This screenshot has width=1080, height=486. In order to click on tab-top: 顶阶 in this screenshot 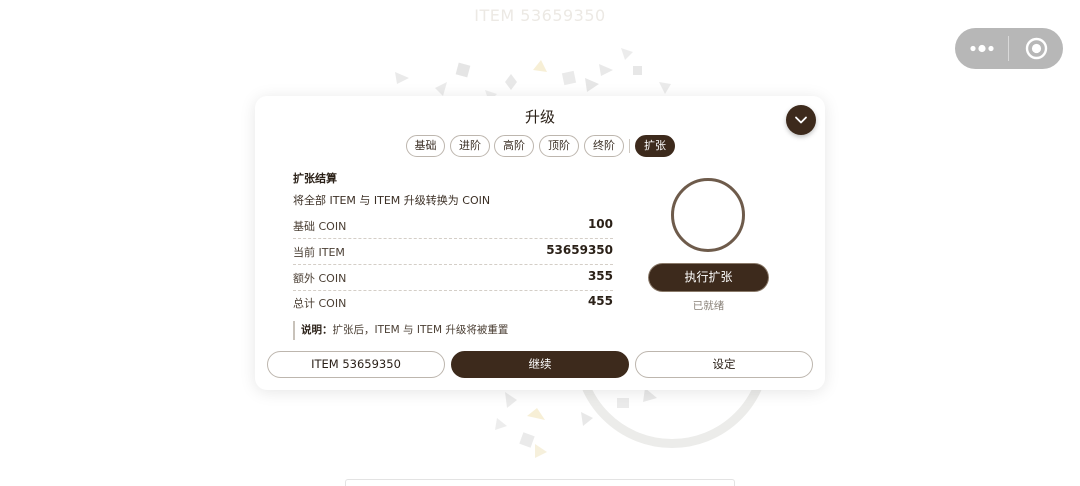, I will do `click(559, 146)`.